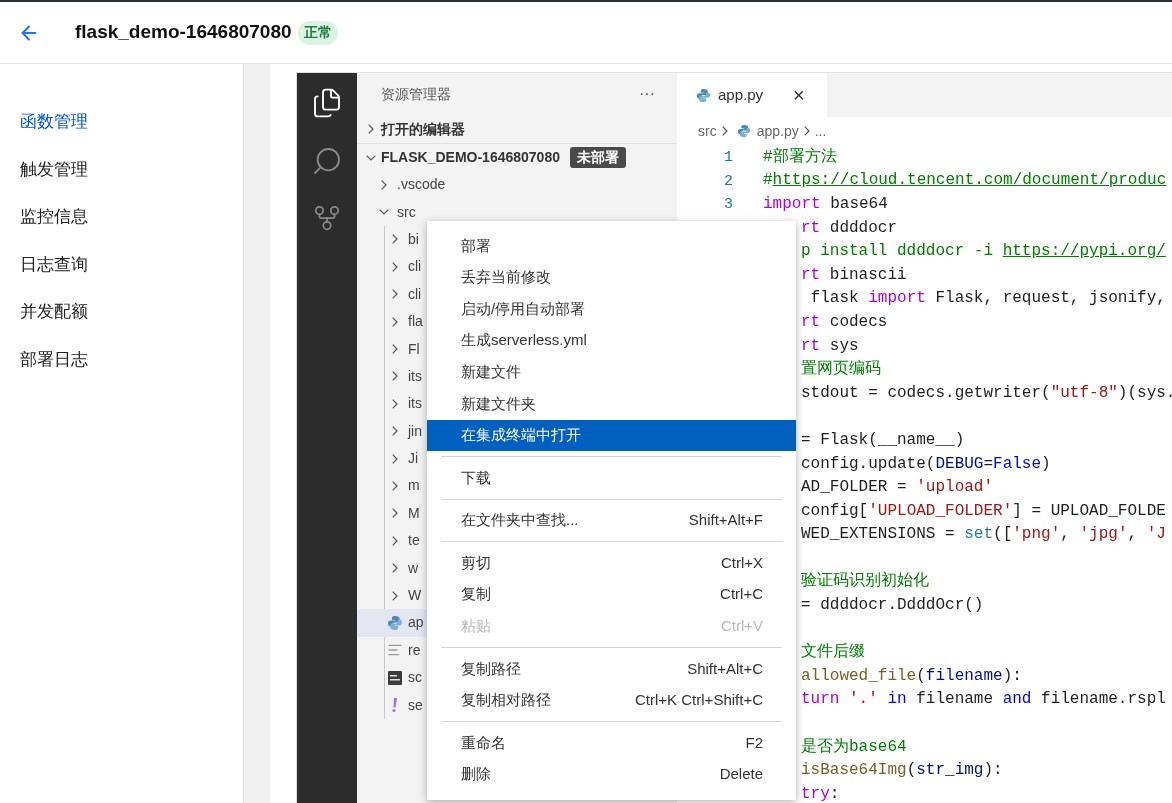  I want to click on code-line: rt sys, so click(830, 346).